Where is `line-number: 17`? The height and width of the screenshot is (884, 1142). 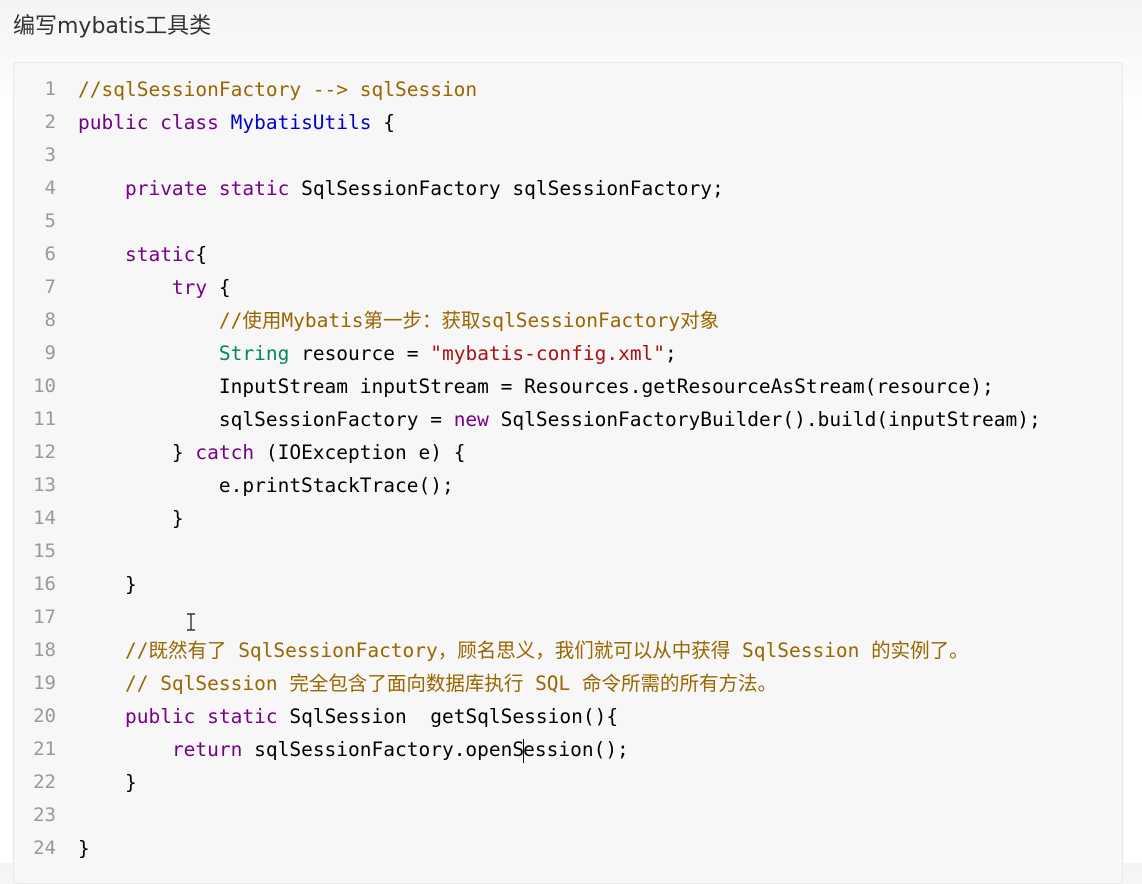 line-number: 17 is located at coordinates (44, 617).